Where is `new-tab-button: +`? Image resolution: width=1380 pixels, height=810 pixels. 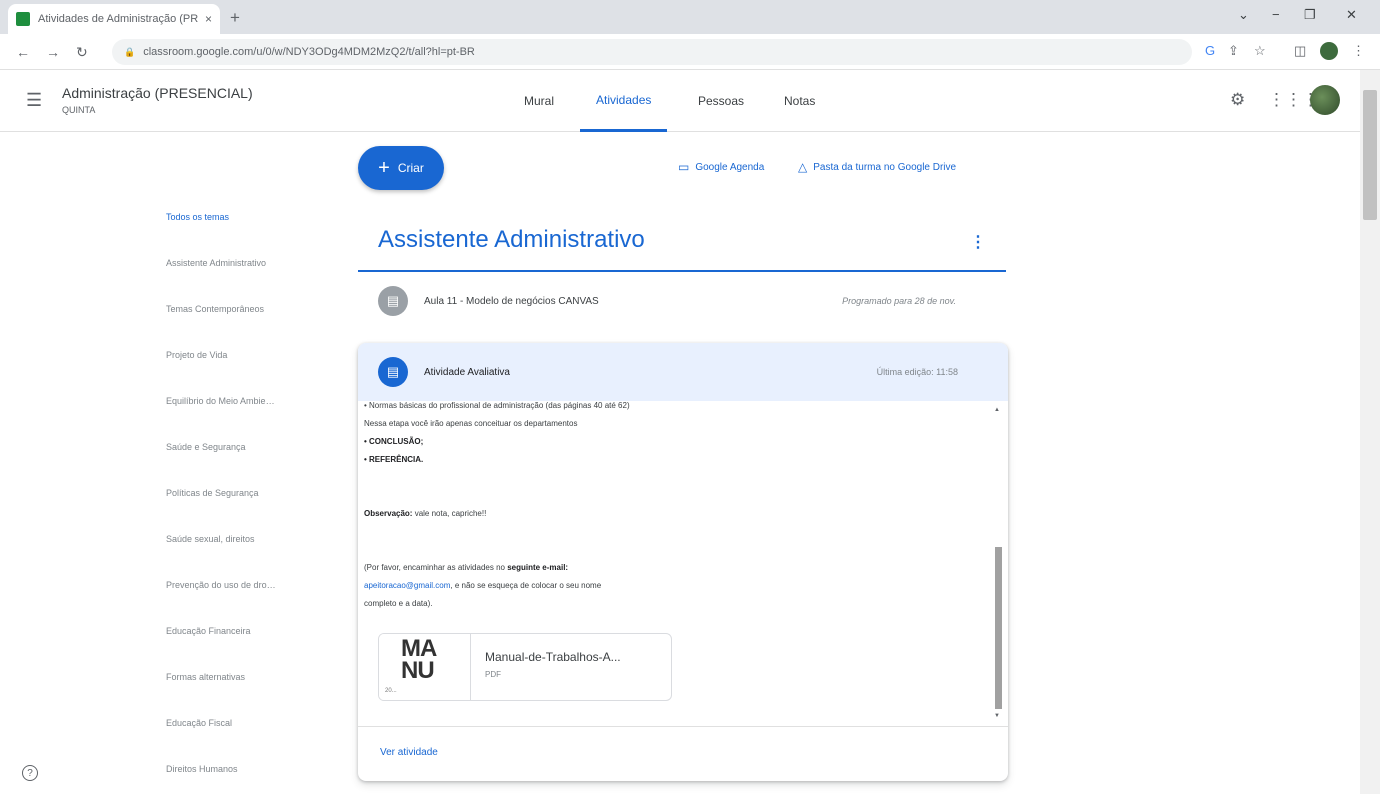
new-tab-button: + is located at coordinates (235, 18).